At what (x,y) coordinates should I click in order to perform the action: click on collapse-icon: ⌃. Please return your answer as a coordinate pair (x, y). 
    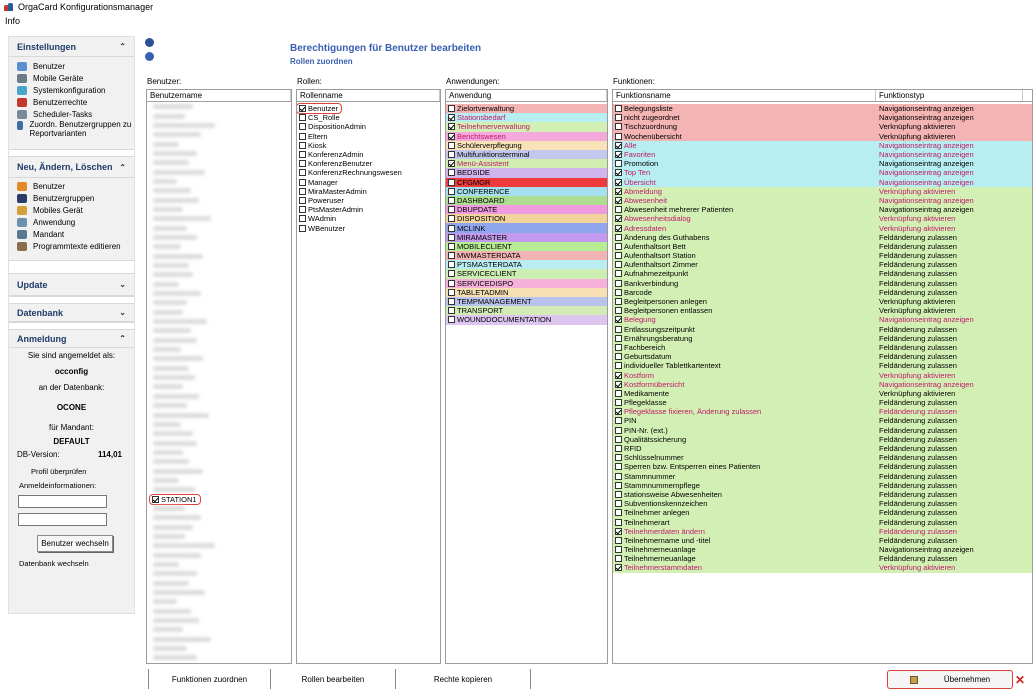
    Looking at the image, I should click on (122, 167).